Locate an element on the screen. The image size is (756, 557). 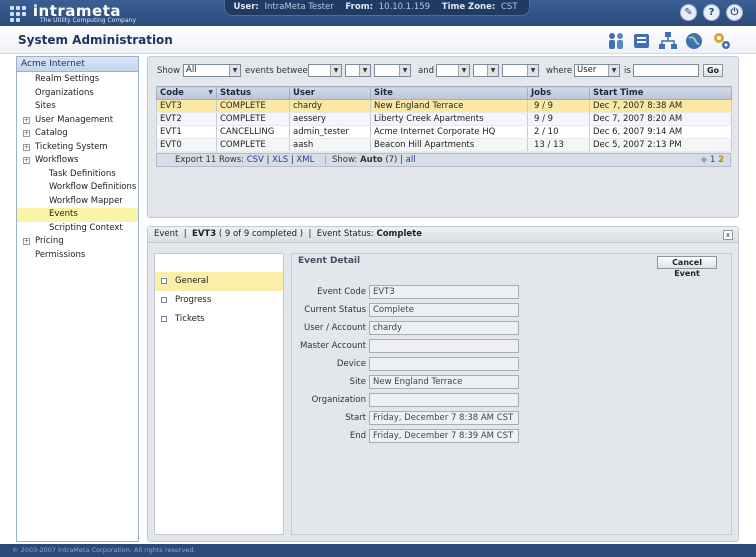
cell-status: CANCELLING is located at coordinates (253, 132).